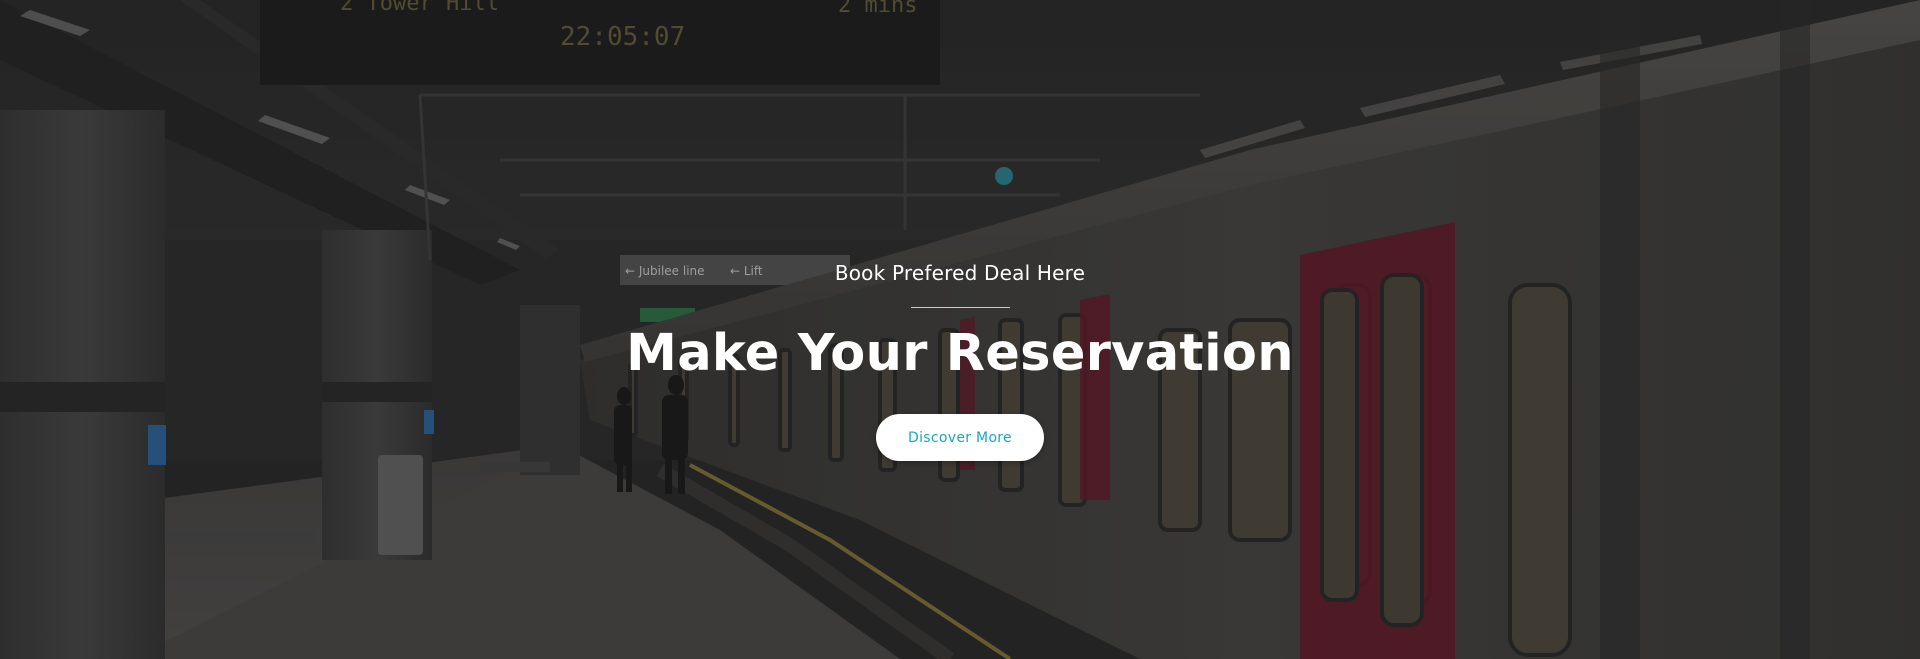 The height and width of the screenshot is (659, 1920). Describe the element at coordinates (960, 353) in the screenshot. I see `hero-title: Make Your Reservation` at that location.